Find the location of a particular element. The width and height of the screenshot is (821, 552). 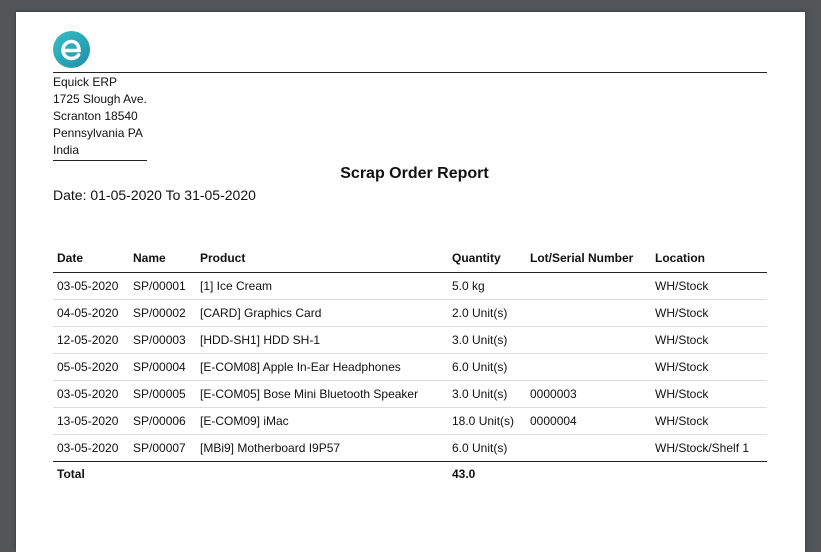

cell-product: [E-COM05] Bose Mini Bluetooth Speaker is located at coordinates (322, 394).